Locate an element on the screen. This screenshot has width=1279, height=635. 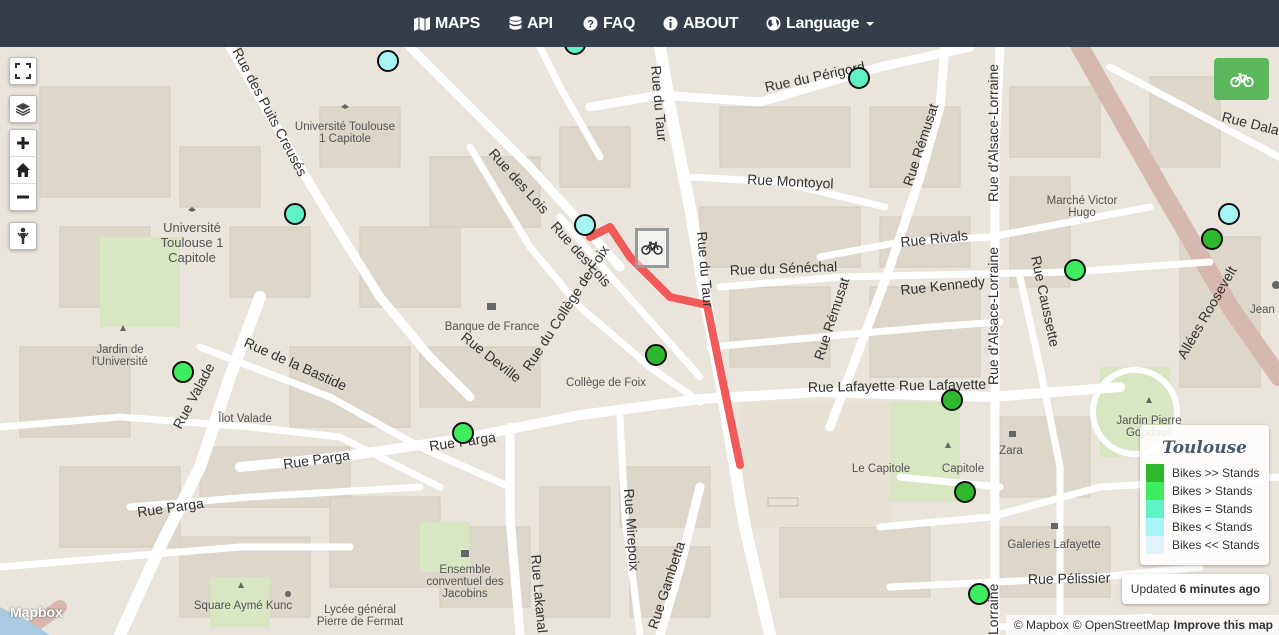
mapbox-logo: Mapbox is located at coordinates (36, 612).